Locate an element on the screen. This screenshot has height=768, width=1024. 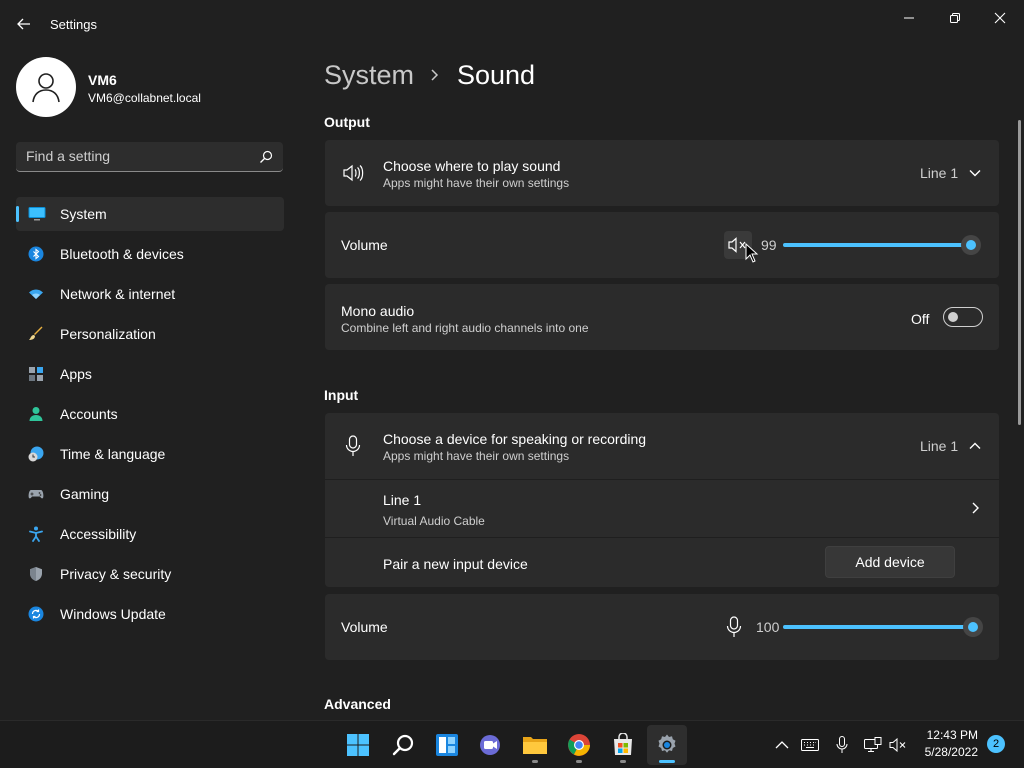
sidebar-item-network: Network & internet is located at coordinates (150, 294).